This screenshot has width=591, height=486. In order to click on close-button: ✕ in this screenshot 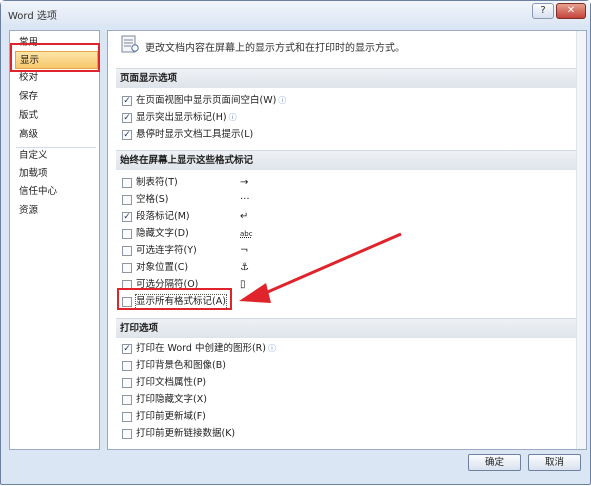, I will do `click(571, 11)`.